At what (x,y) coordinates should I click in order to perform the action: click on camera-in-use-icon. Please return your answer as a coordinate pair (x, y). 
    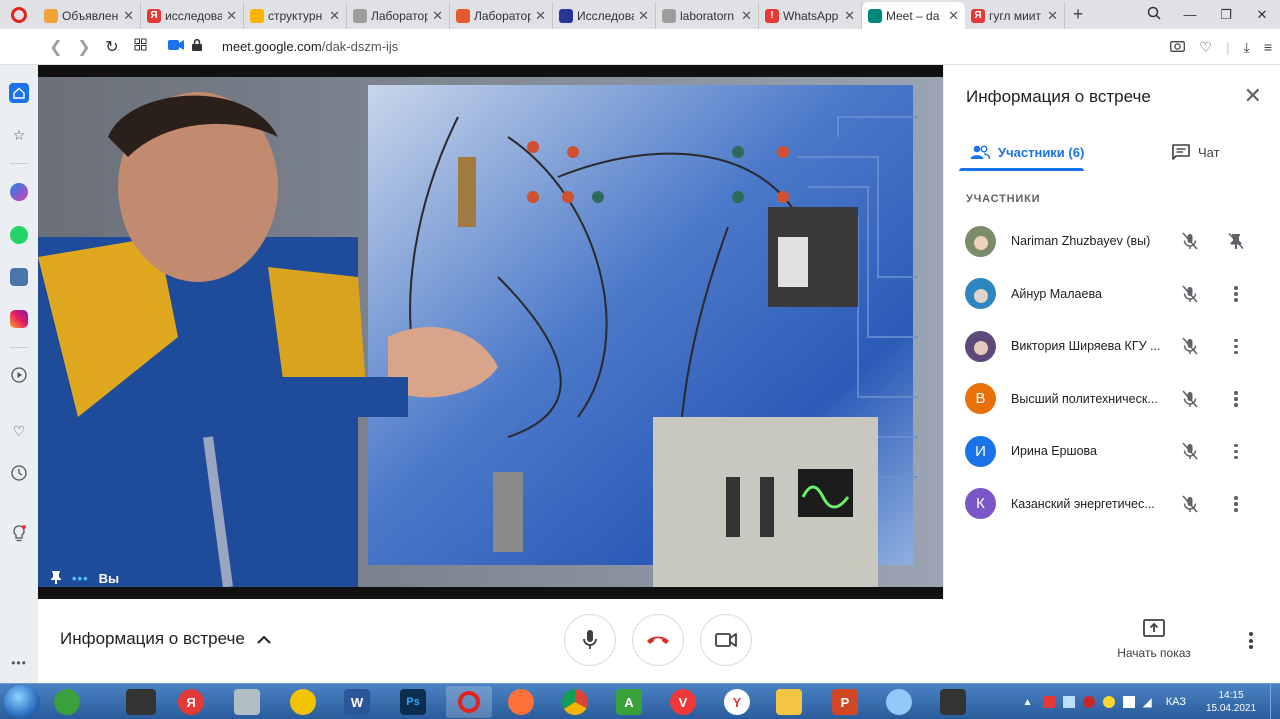
    Looking at the image, I should click on (176, 47).